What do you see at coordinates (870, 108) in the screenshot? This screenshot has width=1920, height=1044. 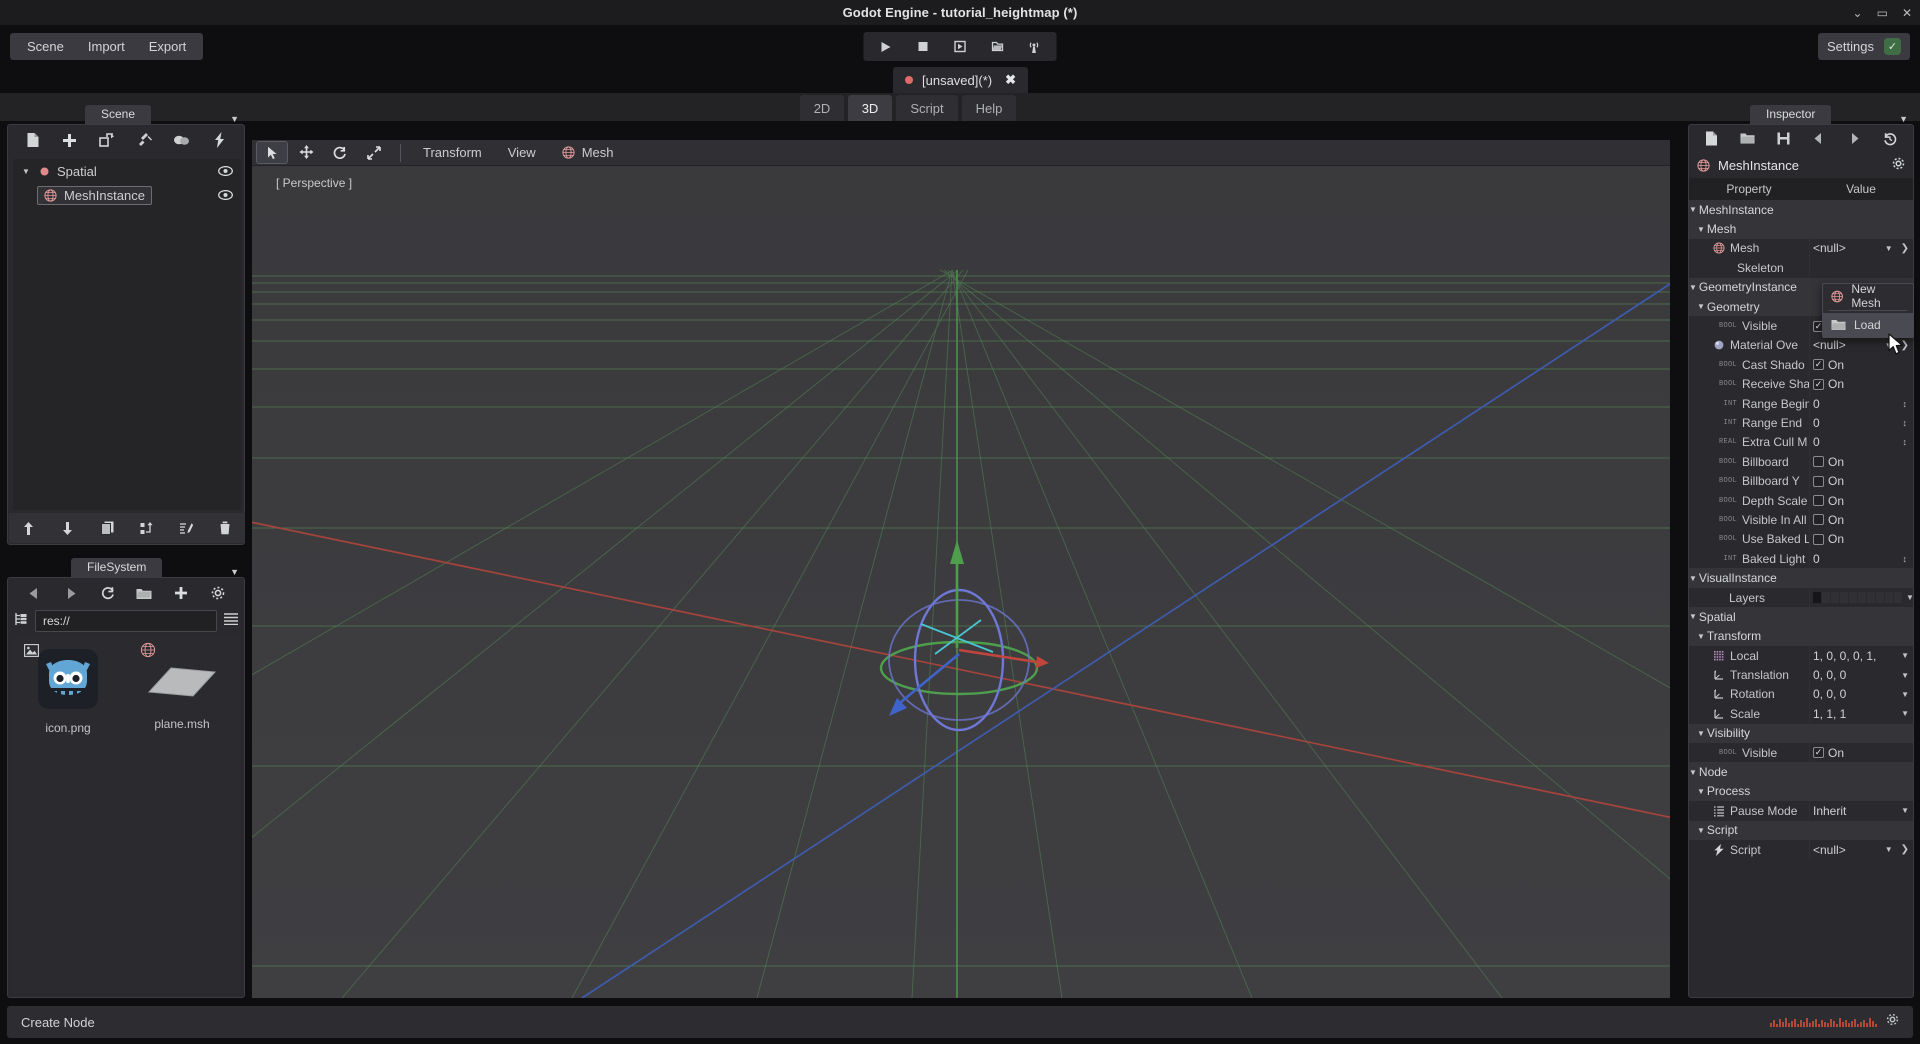 I see `tab-3d: 3D` at bounding box center [870, 108].